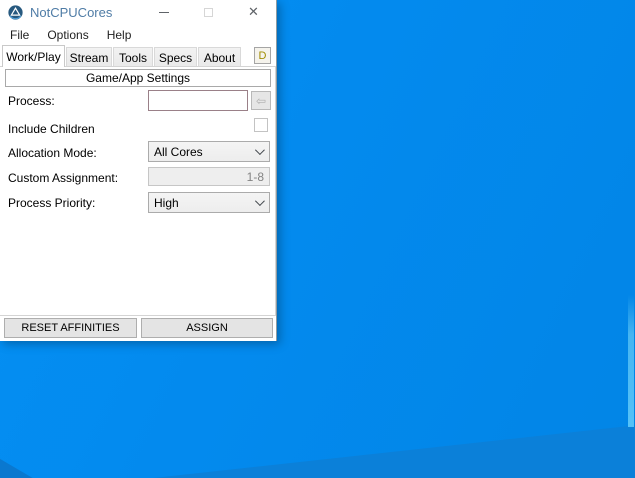 The height and width of the screenshot is (478, 635). I want to click on process-priority-label: Process Priority:, so click(52, 203).